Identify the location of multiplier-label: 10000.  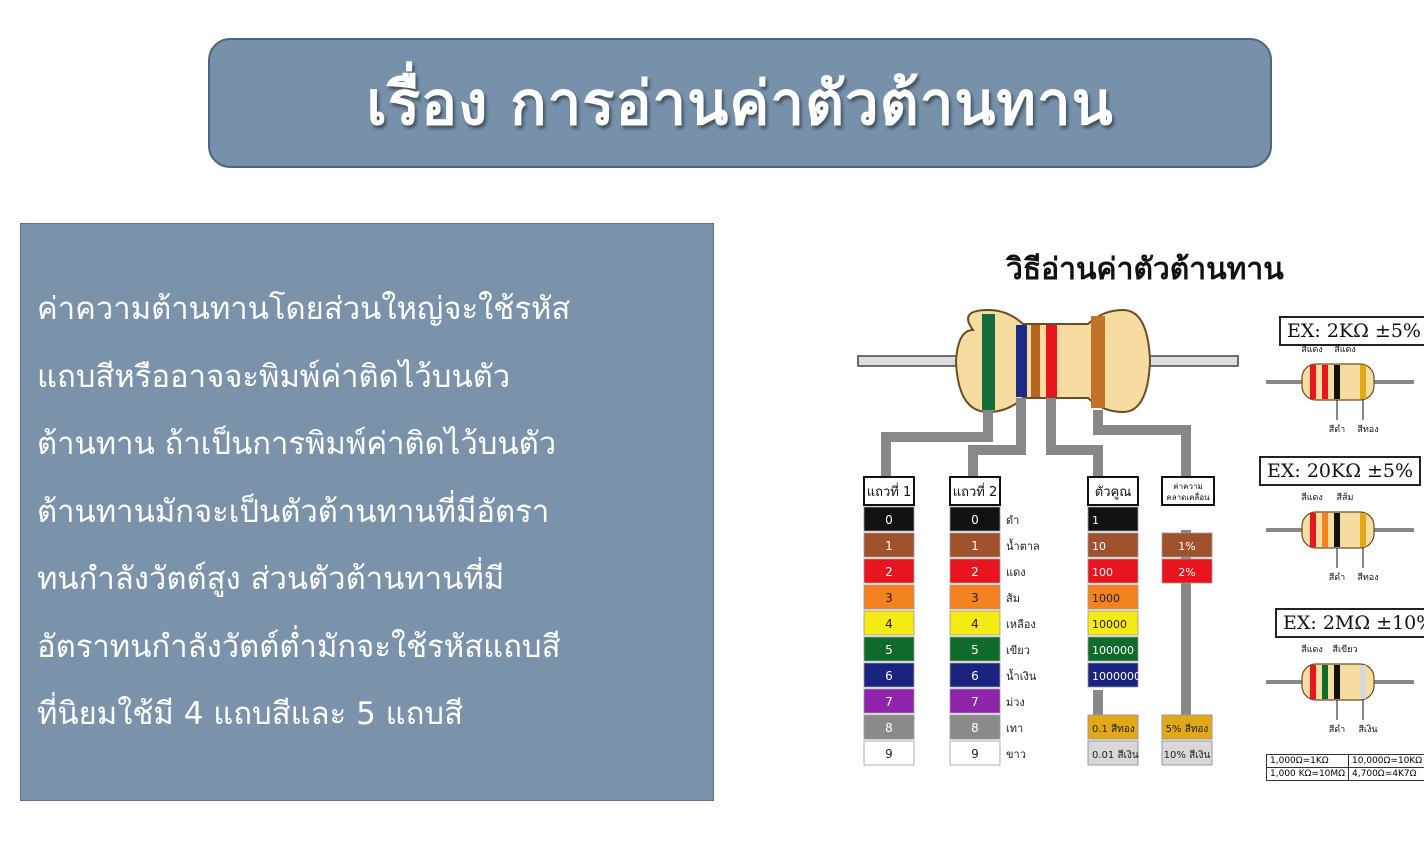
(1109, 624).